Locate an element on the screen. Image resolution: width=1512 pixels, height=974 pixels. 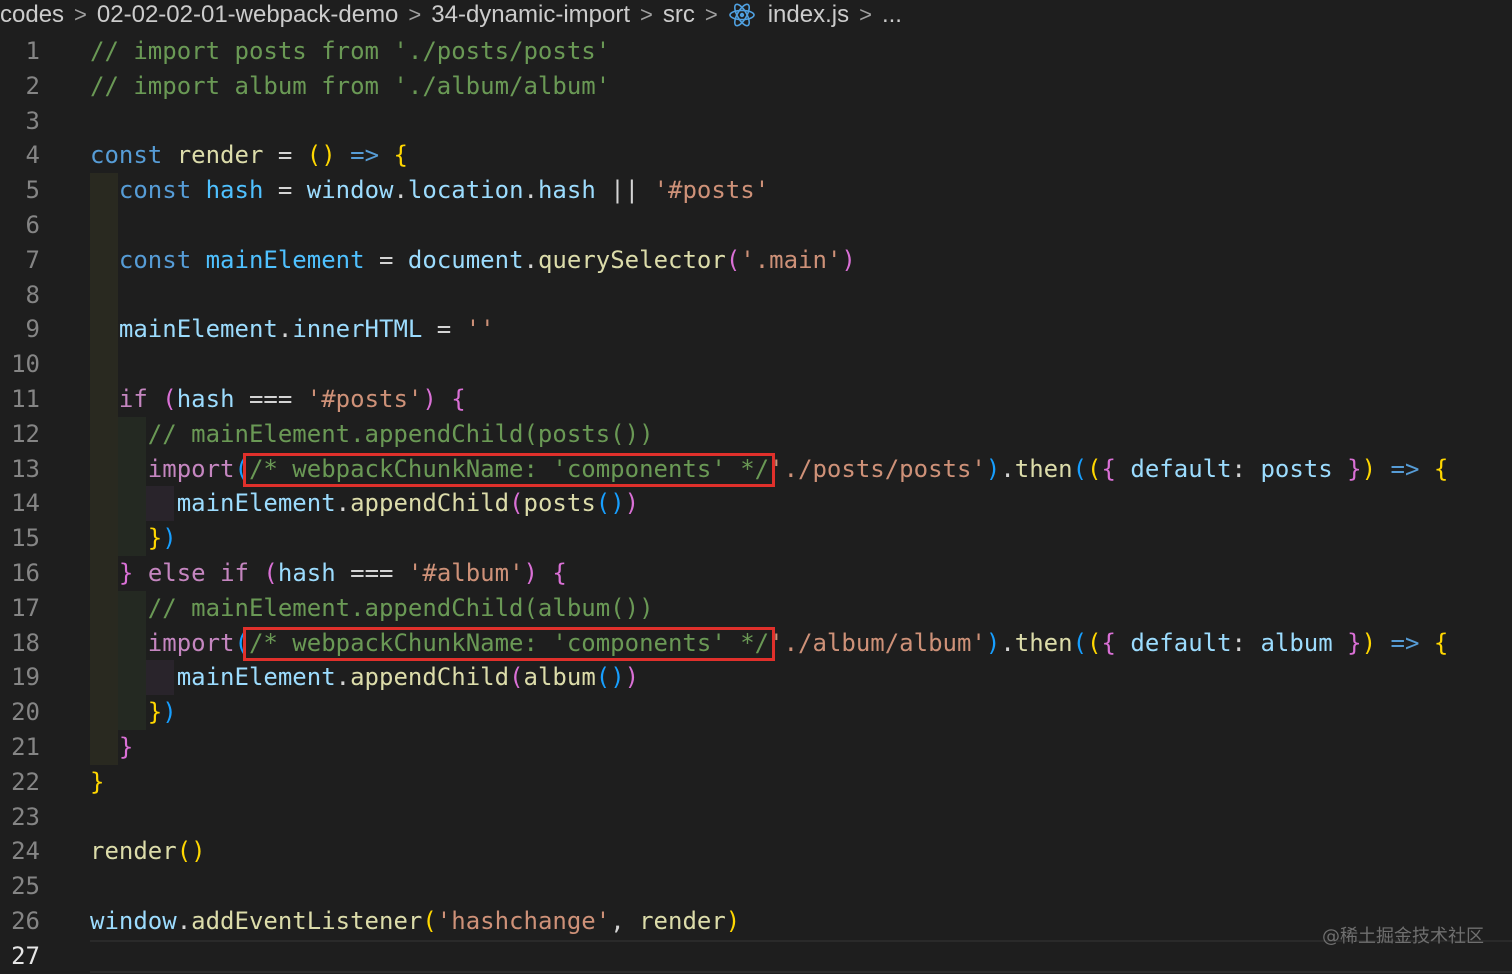
code-line: 11 if (hash === '#posts') { is located at coordinates (756, 399).